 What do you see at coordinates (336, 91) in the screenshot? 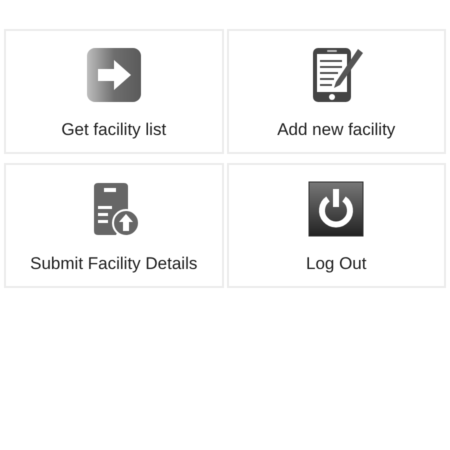
I see `menu-tile: Add new facility` at bounding box center [336, 91].